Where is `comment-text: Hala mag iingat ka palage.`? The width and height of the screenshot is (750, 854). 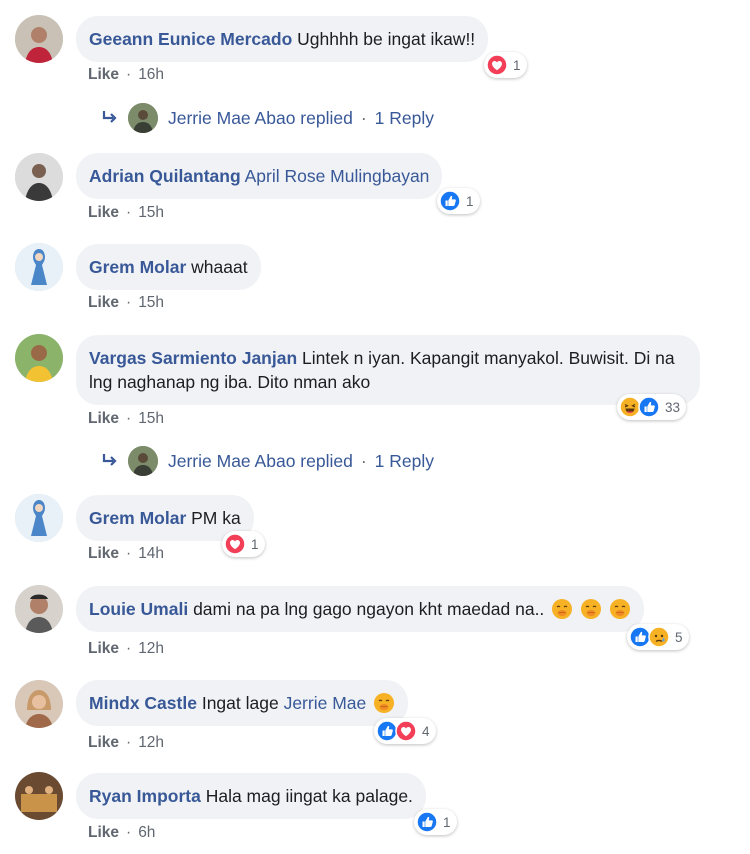
comment-text: Hala mag iingat ka palage. is located at coordinates (309, 796).